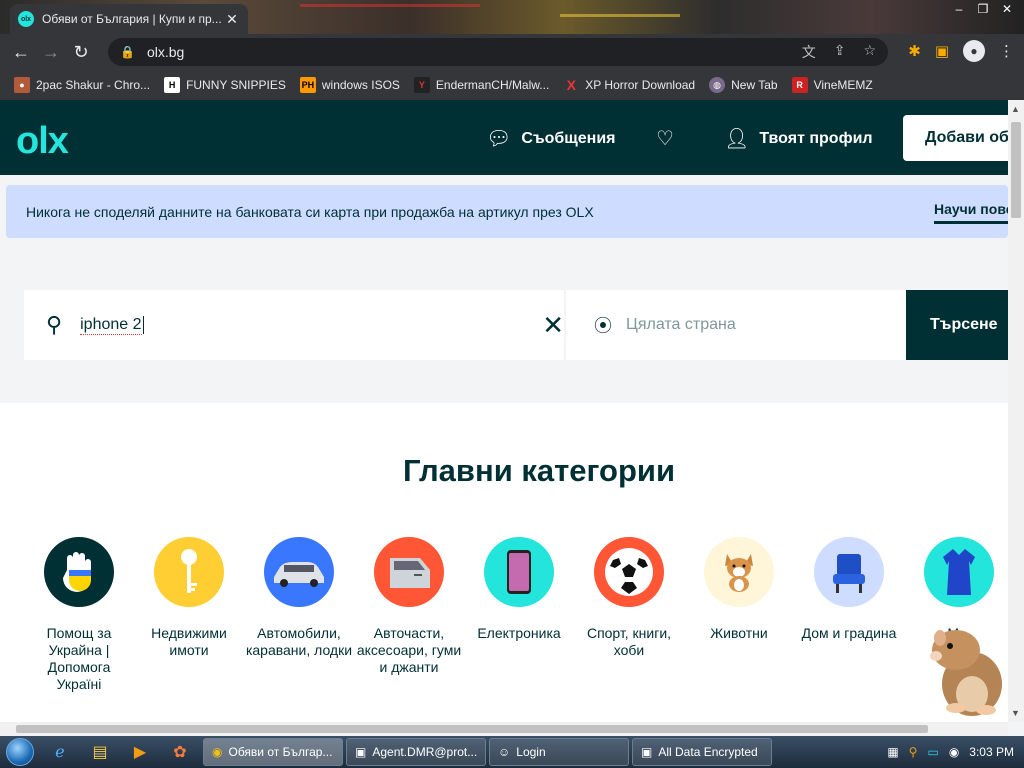 The image size is (1024, 768). I want to click on hamster-overlay, so click(965, 667).